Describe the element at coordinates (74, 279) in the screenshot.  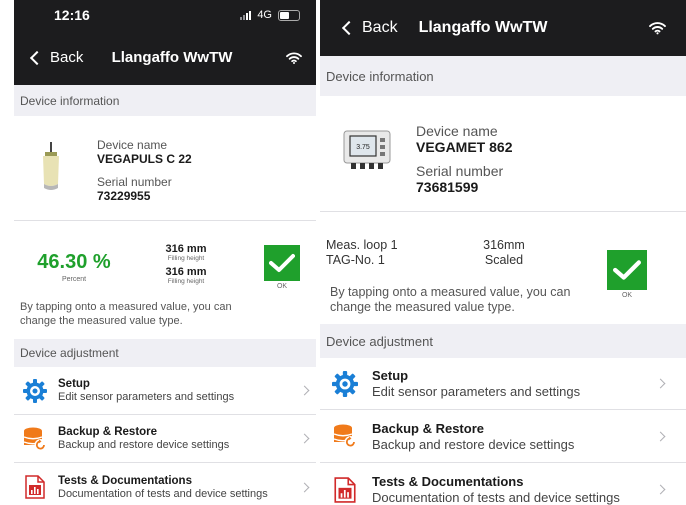
I see `percent-label: Percent` at that location.